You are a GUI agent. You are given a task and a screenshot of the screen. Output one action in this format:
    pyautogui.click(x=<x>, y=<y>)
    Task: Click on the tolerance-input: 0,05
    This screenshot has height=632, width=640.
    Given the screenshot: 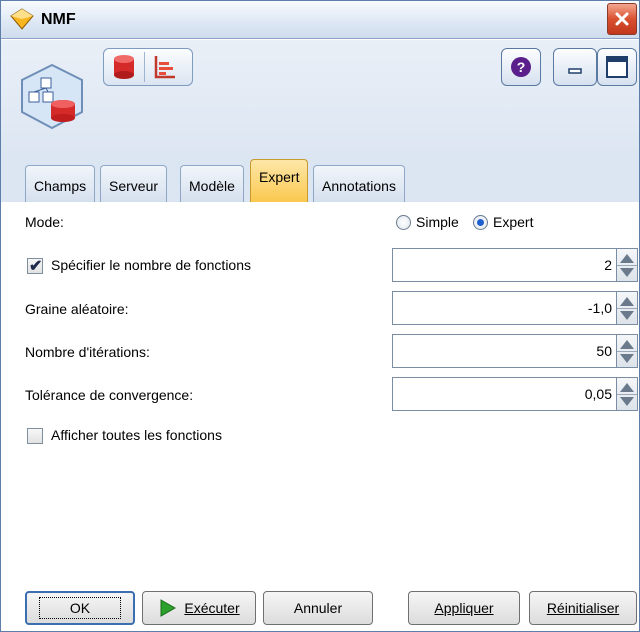 What is the action you would take?
    pyautogui.click(x=504, y=394)
    